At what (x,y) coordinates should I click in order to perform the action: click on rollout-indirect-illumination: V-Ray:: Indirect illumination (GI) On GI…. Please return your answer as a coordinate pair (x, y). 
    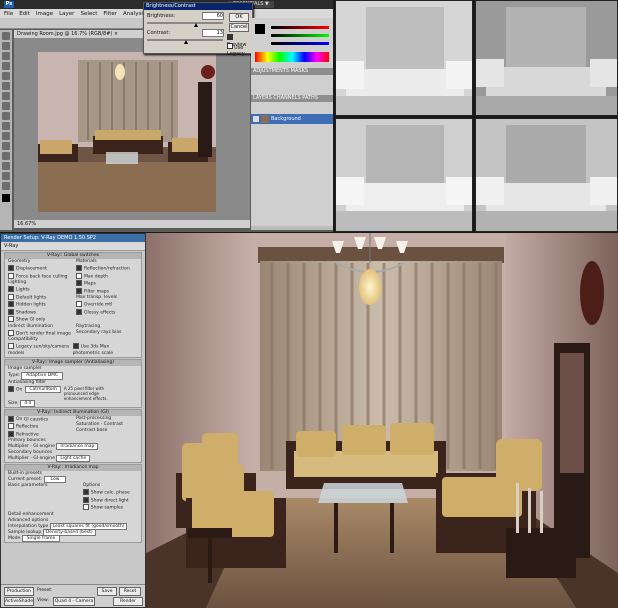
    Looking at the image, I should click on (73, 435).